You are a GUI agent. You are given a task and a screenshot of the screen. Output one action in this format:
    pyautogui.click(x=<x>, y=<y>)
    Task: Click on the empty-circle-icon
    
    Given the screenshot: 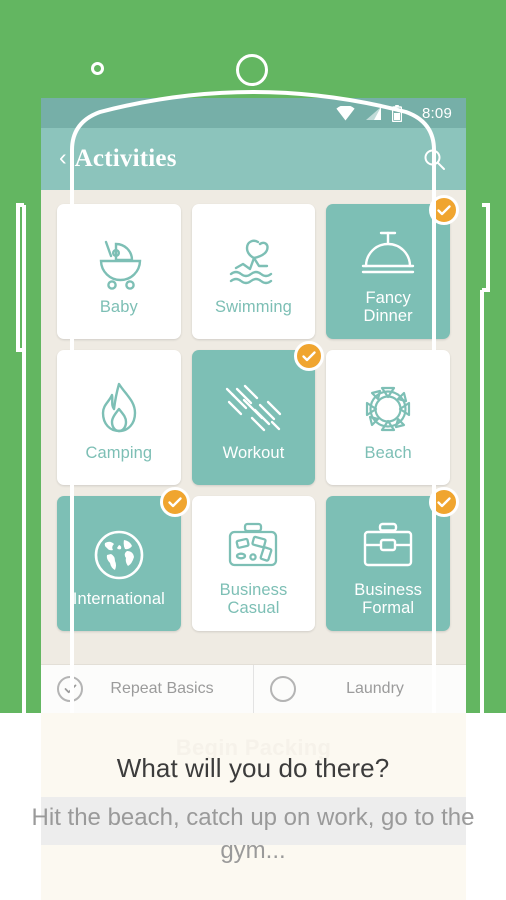 What is the action you would take?
    pyautogui.click(x=283, y=689)
    